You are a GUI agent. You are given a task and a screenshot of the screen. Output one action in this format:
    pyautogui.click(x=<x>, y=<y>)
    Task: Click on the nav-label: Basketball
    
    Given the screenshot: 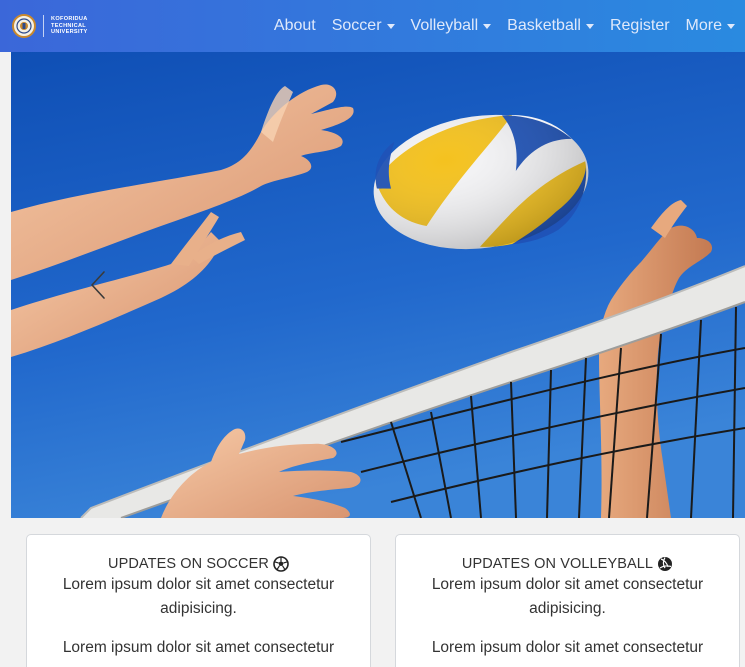 What is the action you would take?
    pyautogui.click(x=544, y=25)
    